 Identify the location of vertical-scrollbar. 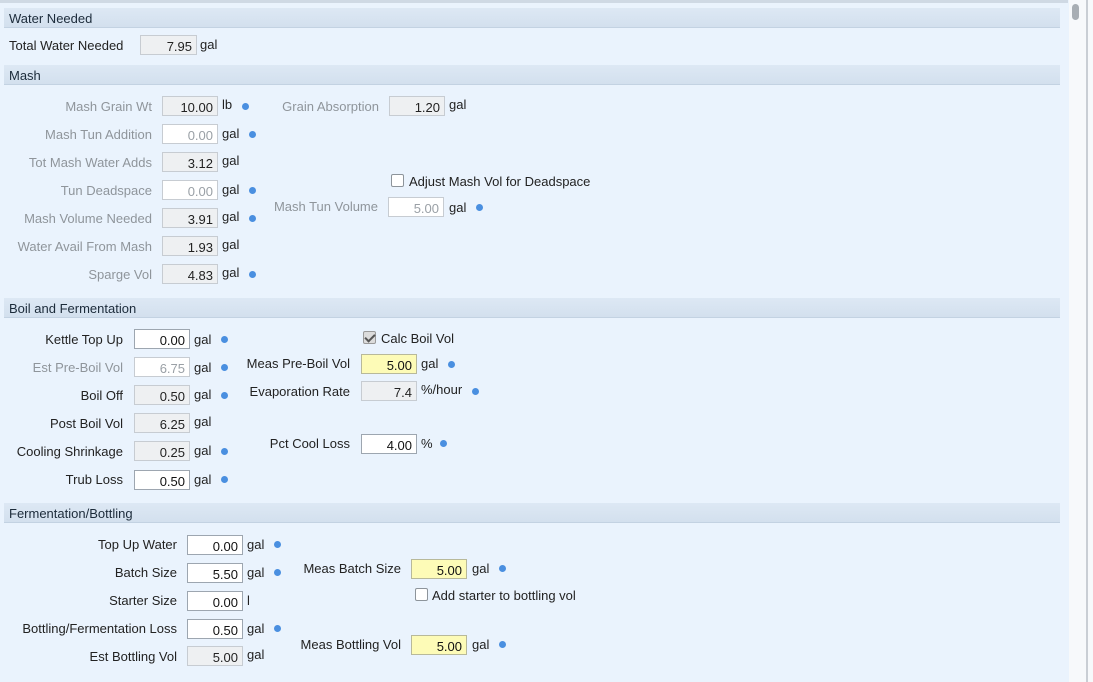
(1081, 341).